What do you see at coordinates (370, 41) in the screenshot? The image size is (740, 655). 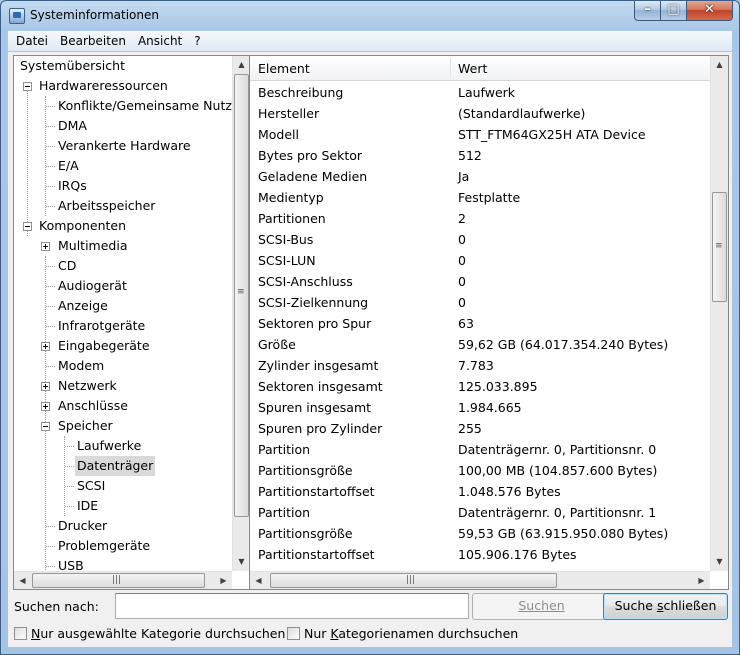 I see `menu-bar: Datei Bearbeiten Ansicht?` at bounding box center [370, 41].